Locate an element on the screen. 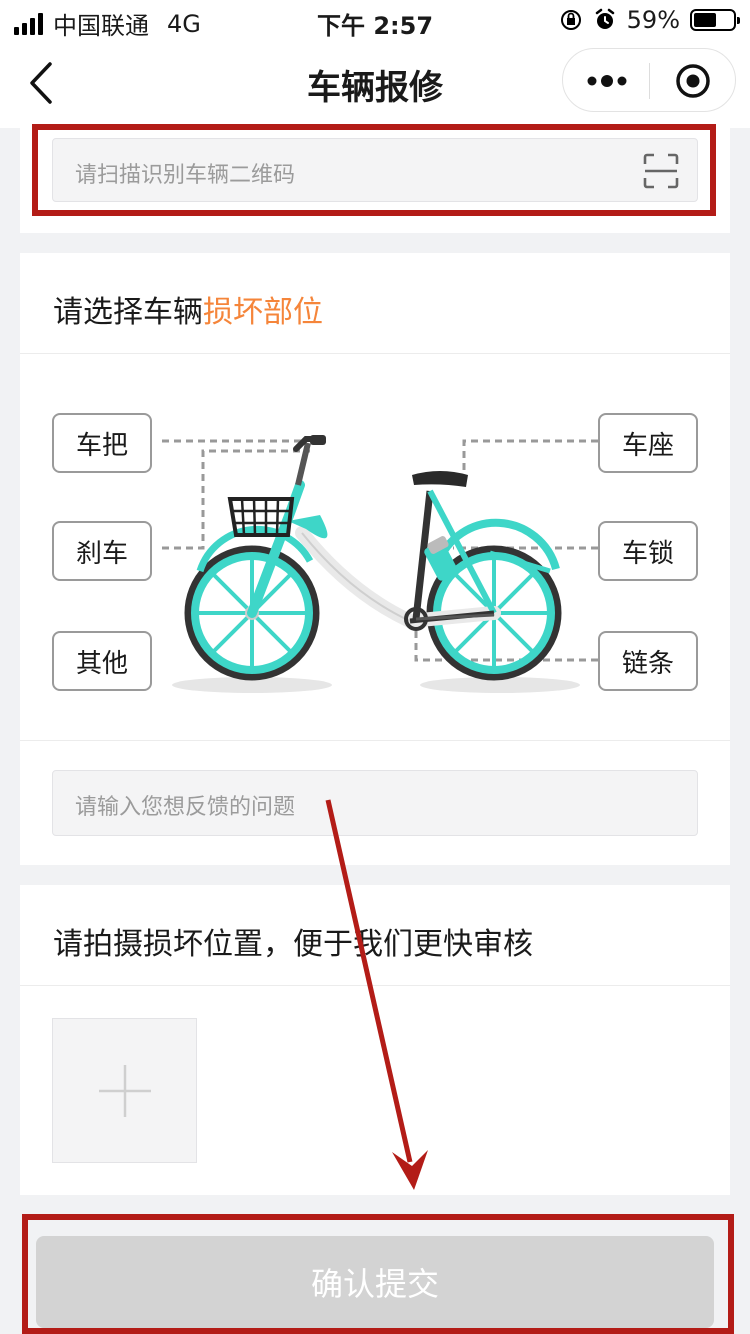  feedback-input: 请输入您想反馈的问题 is located at coordinates (375, 803).